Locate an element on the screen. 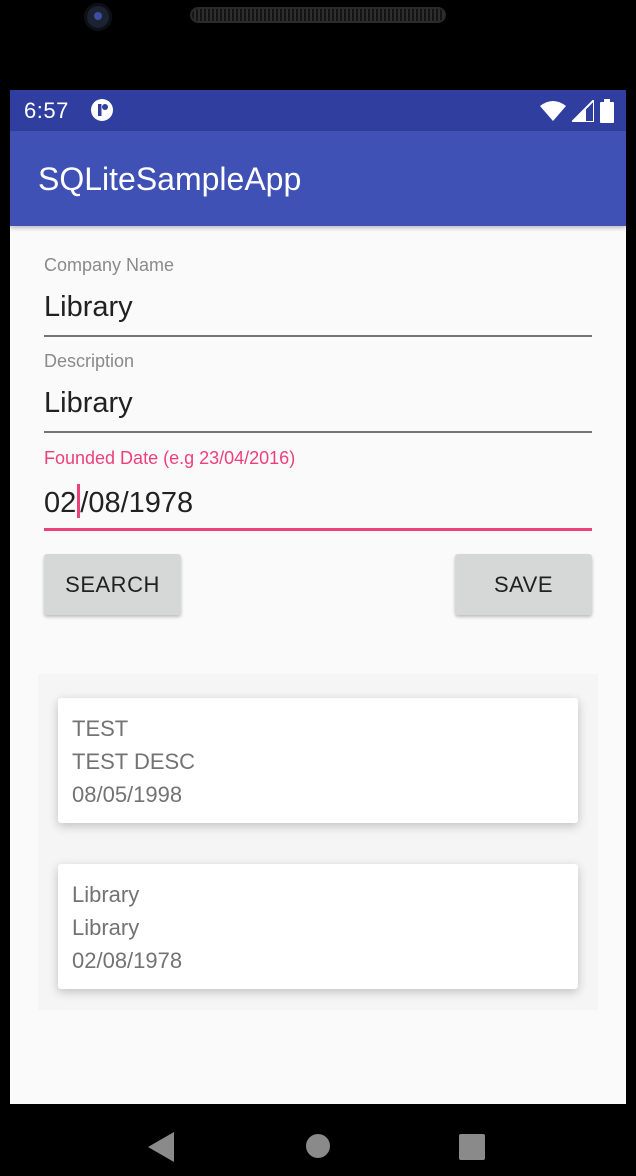  home-icon is located at coordinates (318, 1146).